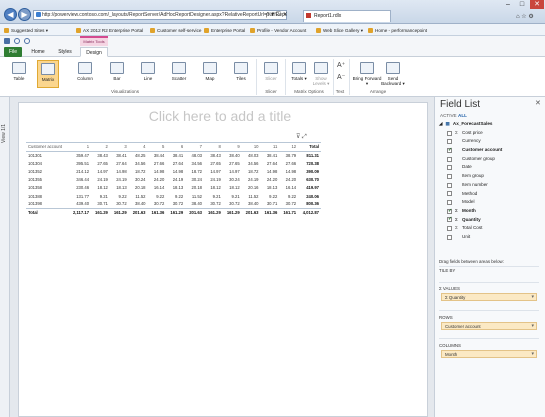 This screenshot has height=417, width=545. I want to click on total-value: 201.63, so click(251, 212).